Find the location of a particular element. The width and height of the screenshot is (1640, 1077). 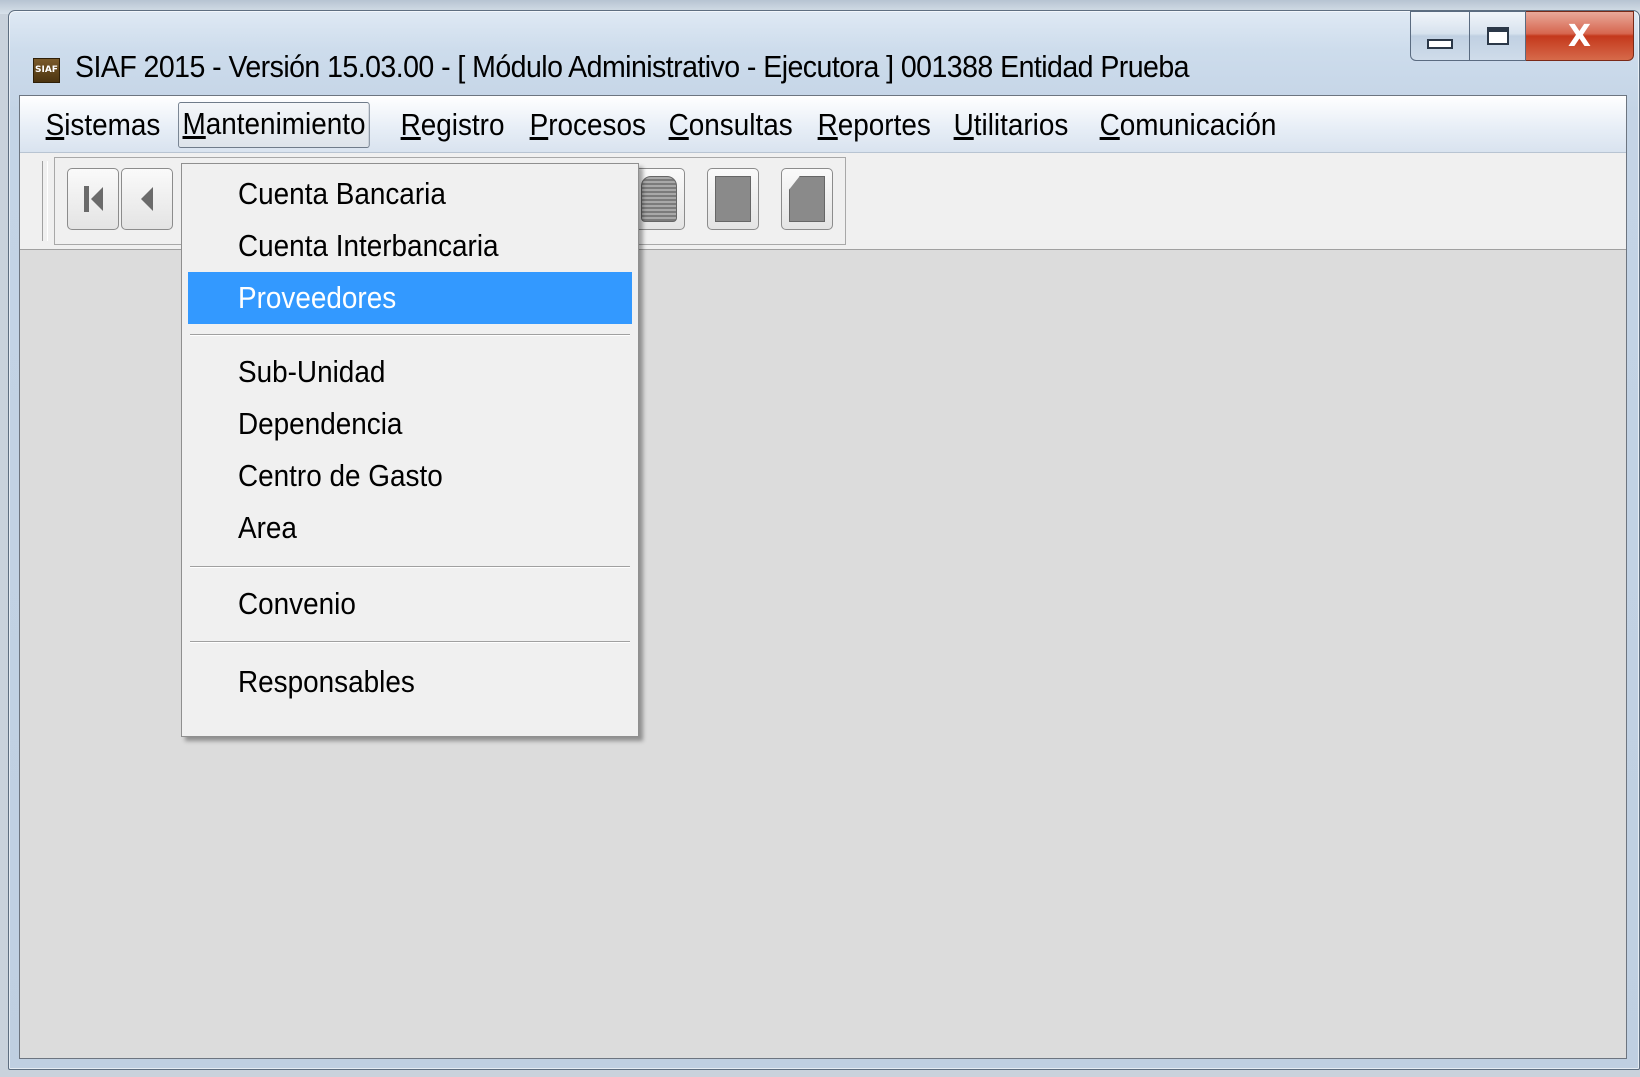

maximize-icon is located at coordinates (1497, 36).